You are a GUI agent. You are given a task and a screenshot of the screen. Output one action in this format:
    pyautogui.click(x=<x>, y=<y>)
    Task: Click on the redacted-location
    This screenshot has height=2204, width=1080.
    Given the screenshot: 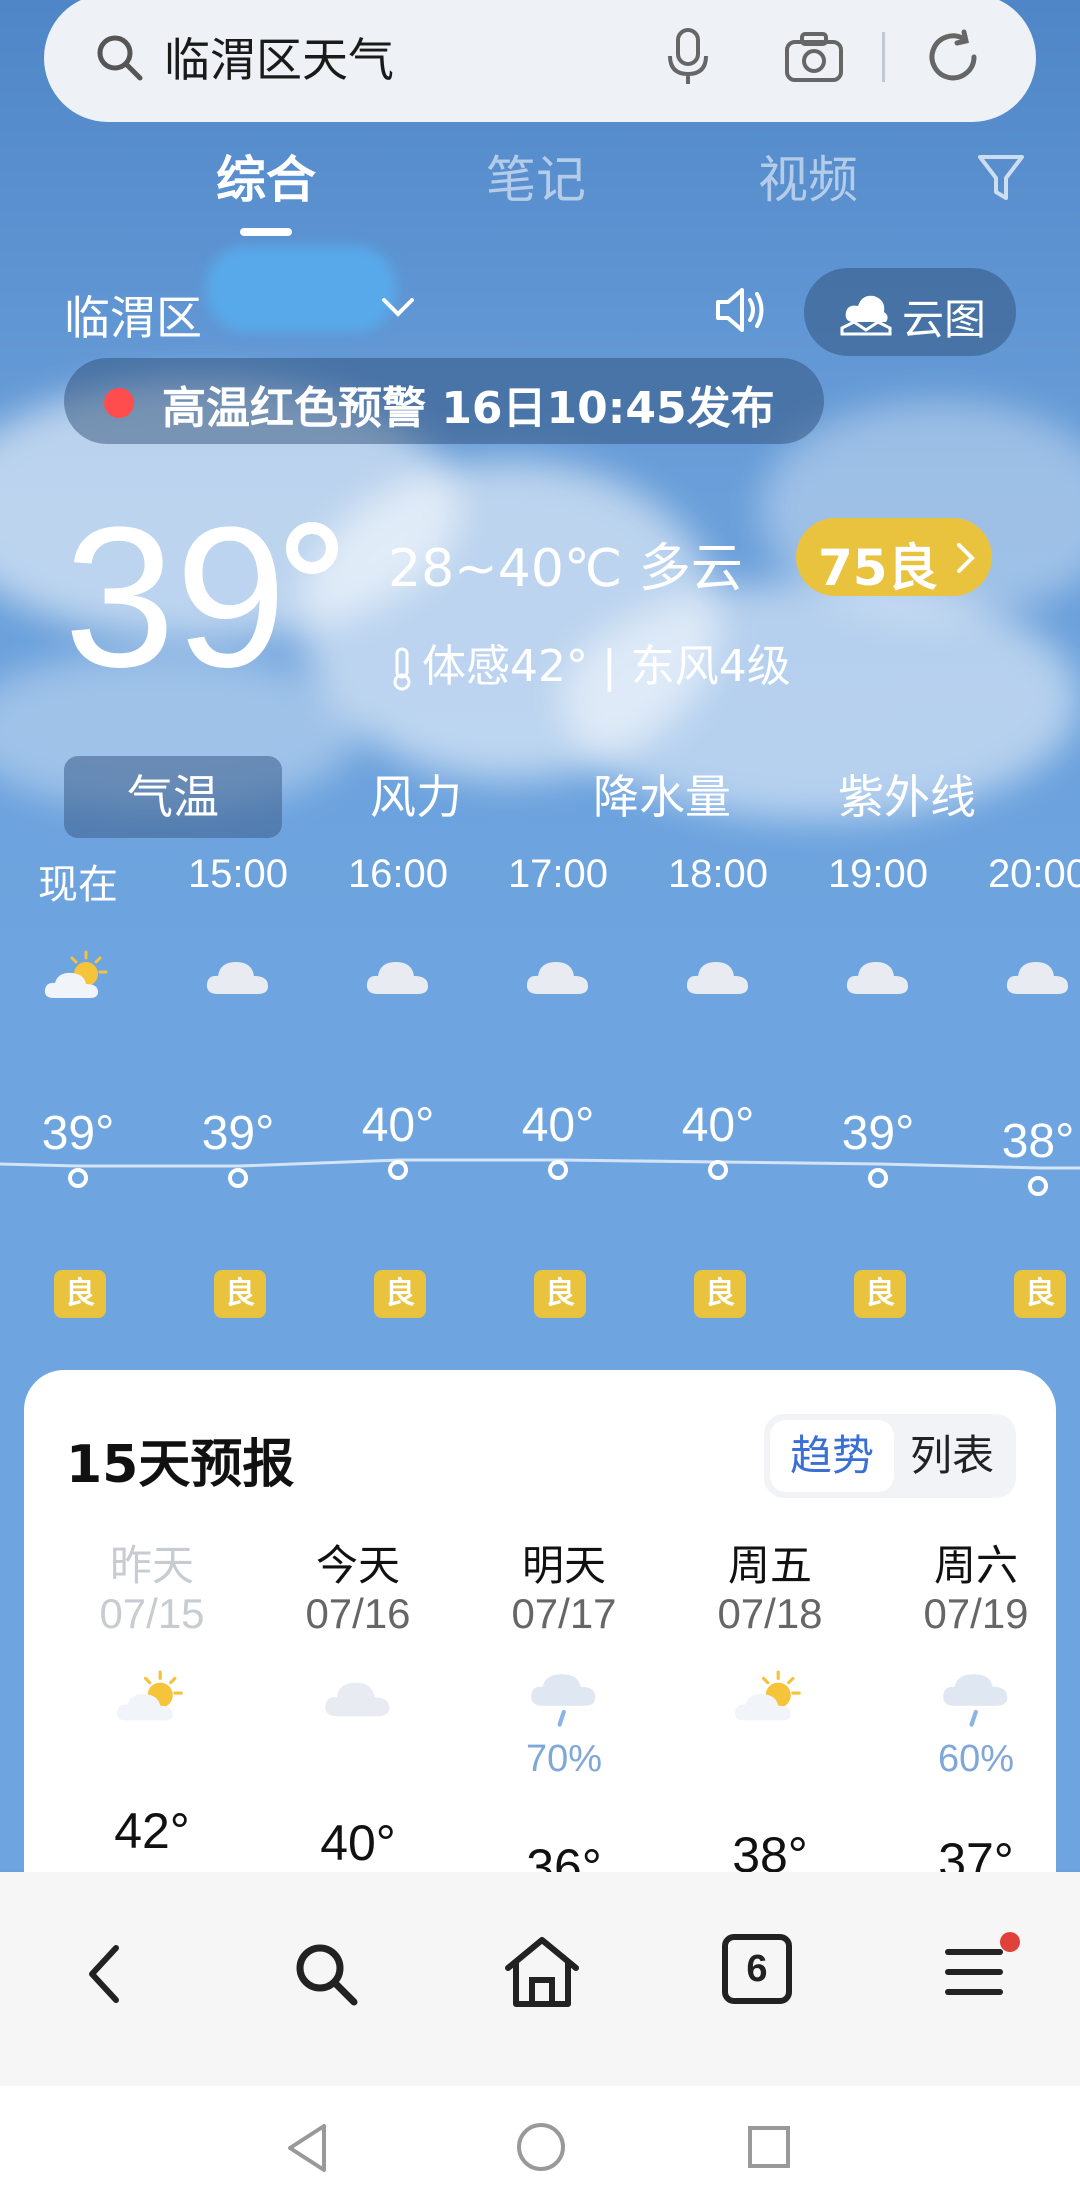 What is the action you would take?
    pyautogui.click(x=301, y=289)
    